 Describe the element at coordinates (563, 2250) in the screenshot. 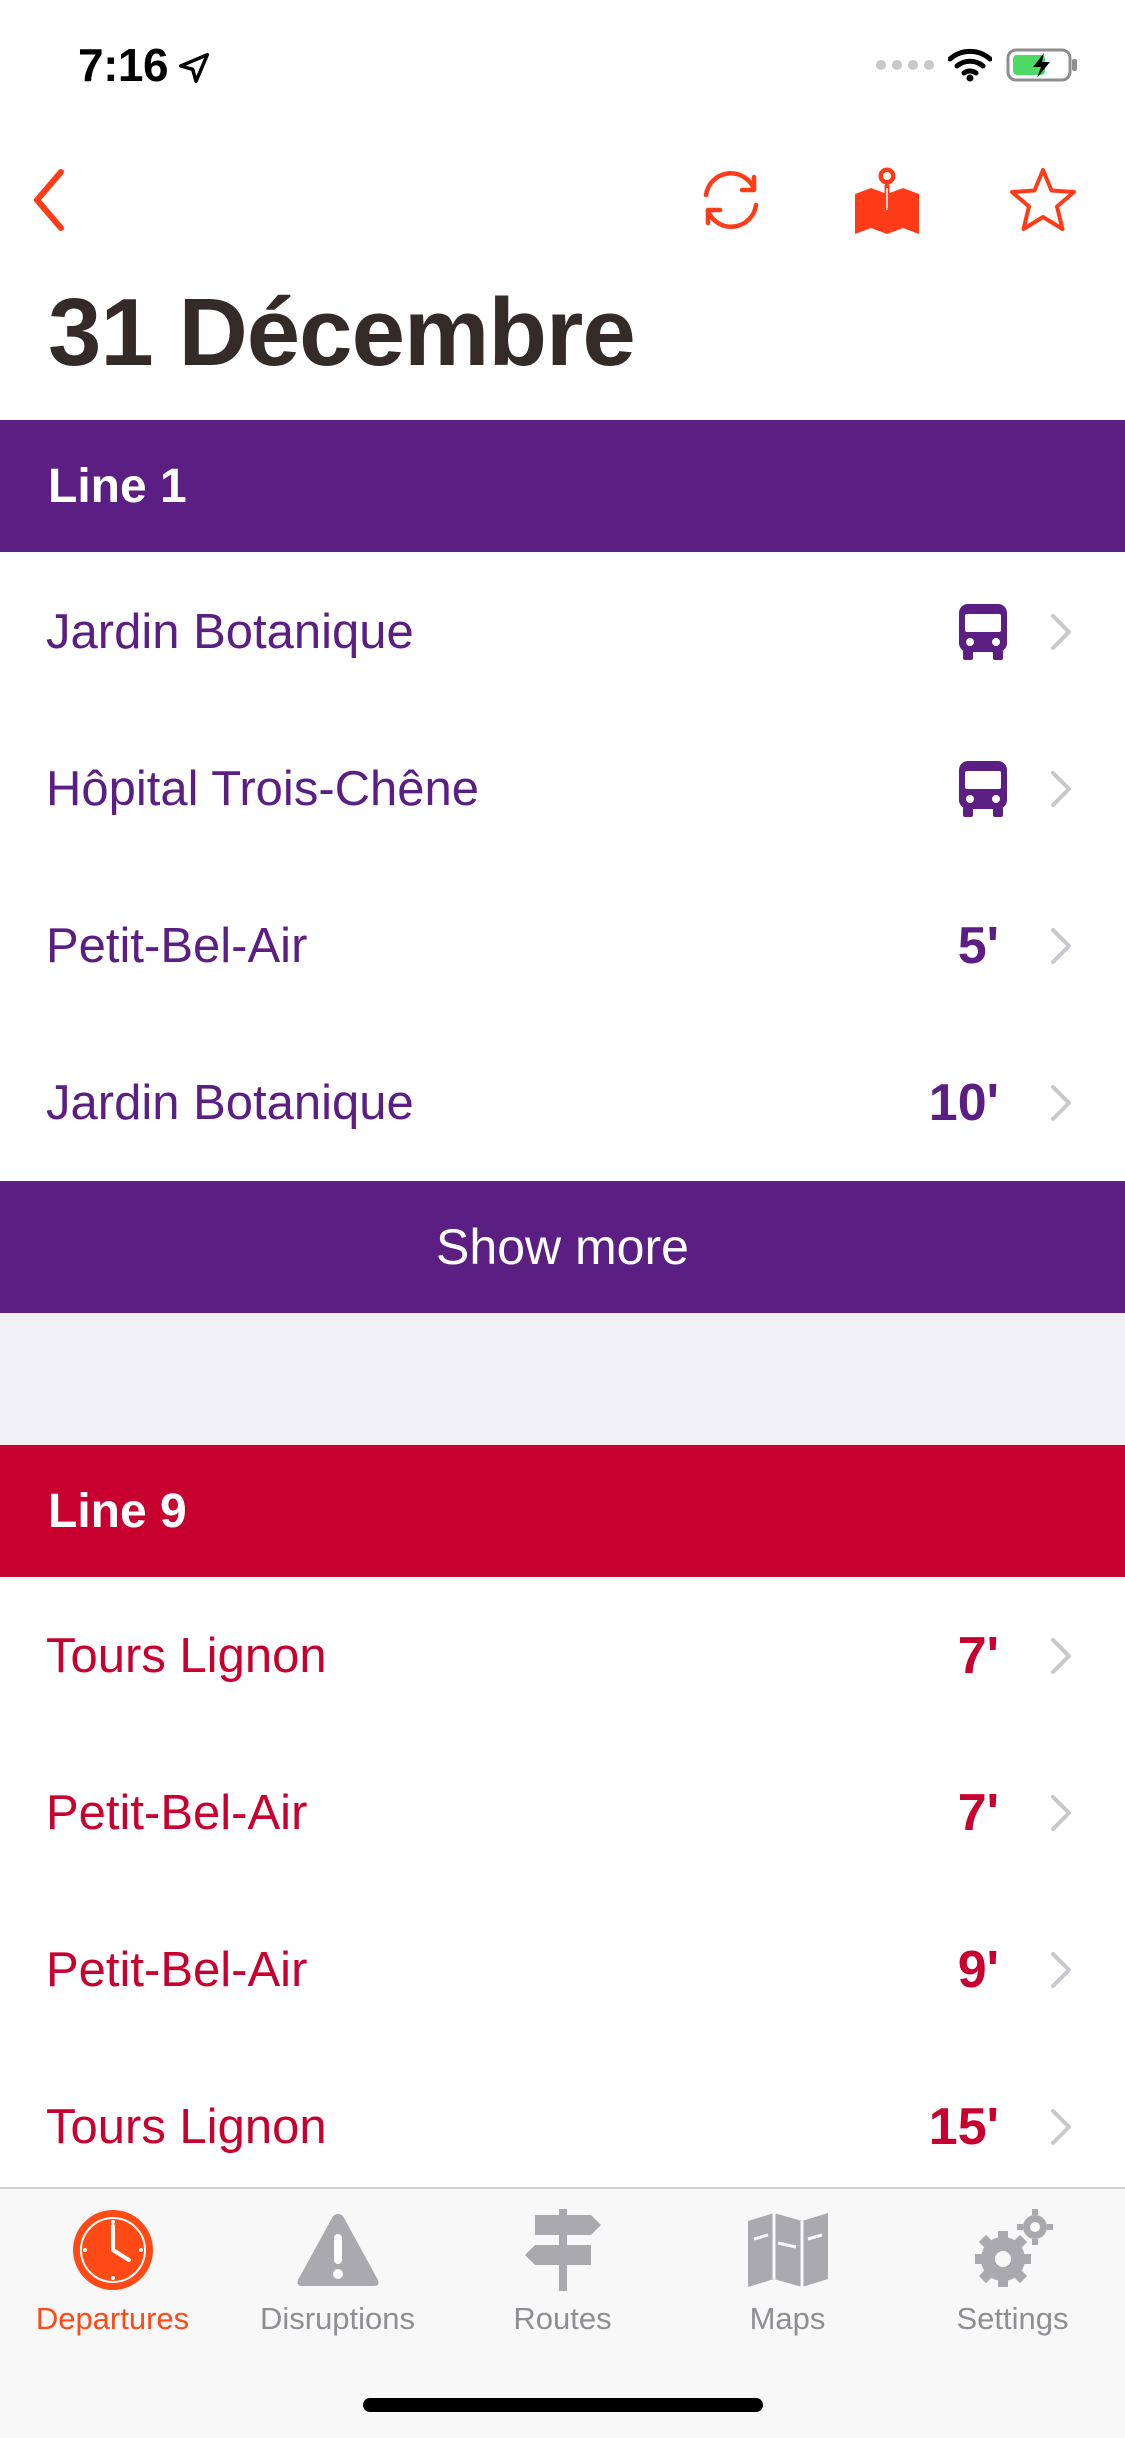

I see `signpost-icon` at that location.